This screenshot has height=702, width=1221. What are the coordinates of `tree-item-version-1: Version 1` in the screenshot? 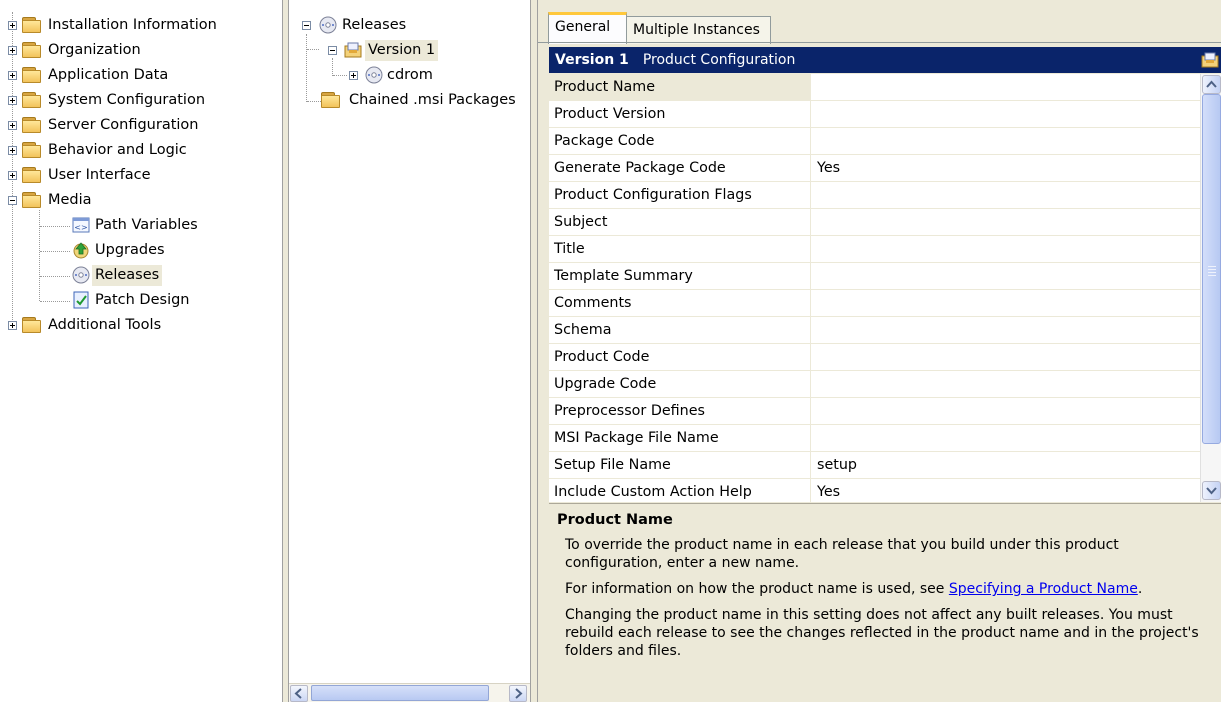 It's located at (409, 50).